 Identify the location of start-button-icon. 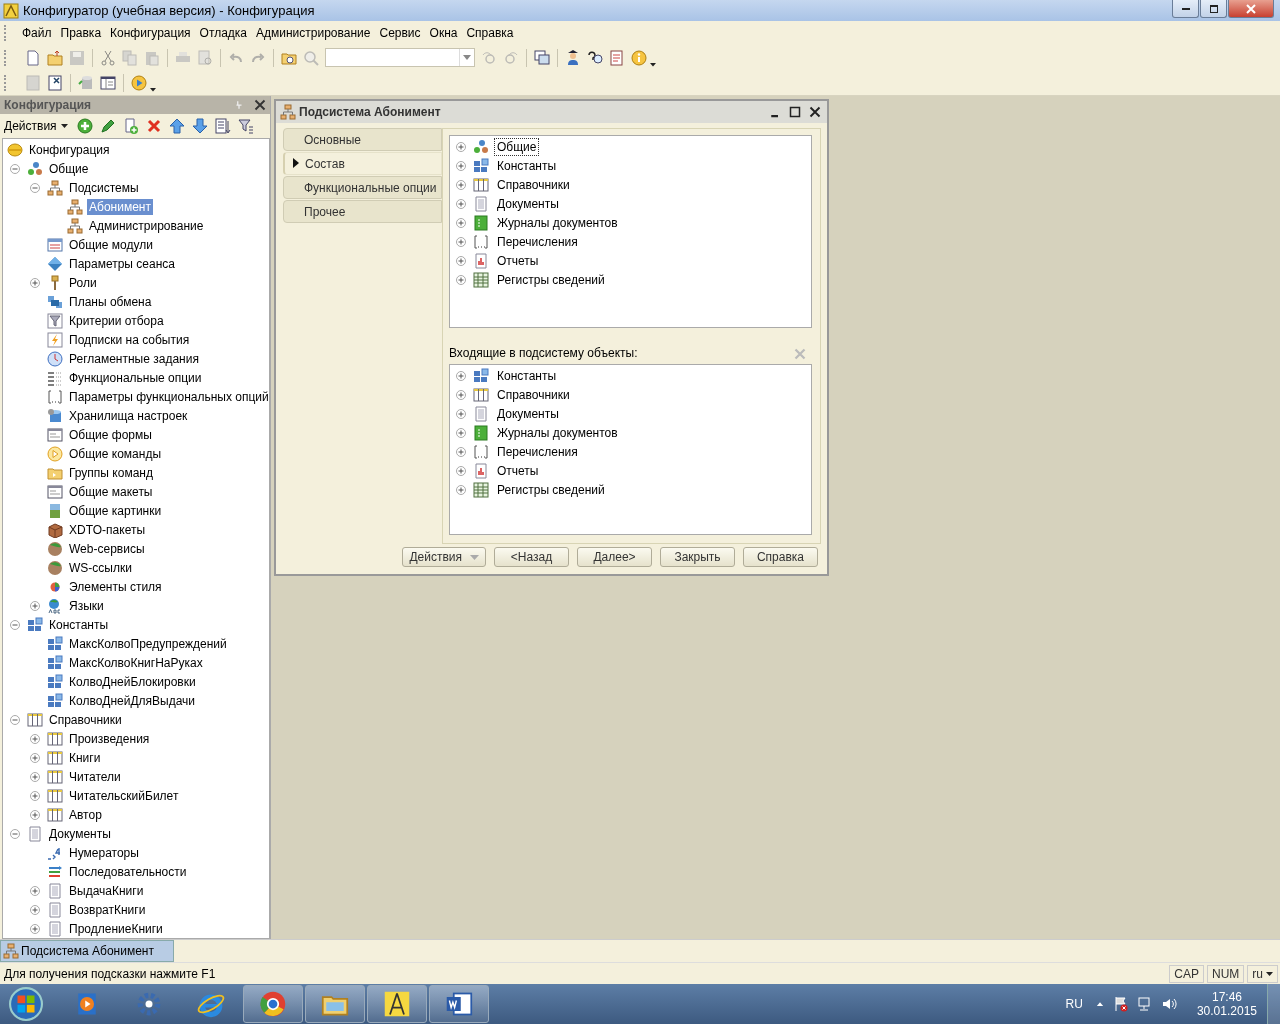
(26, 1004).